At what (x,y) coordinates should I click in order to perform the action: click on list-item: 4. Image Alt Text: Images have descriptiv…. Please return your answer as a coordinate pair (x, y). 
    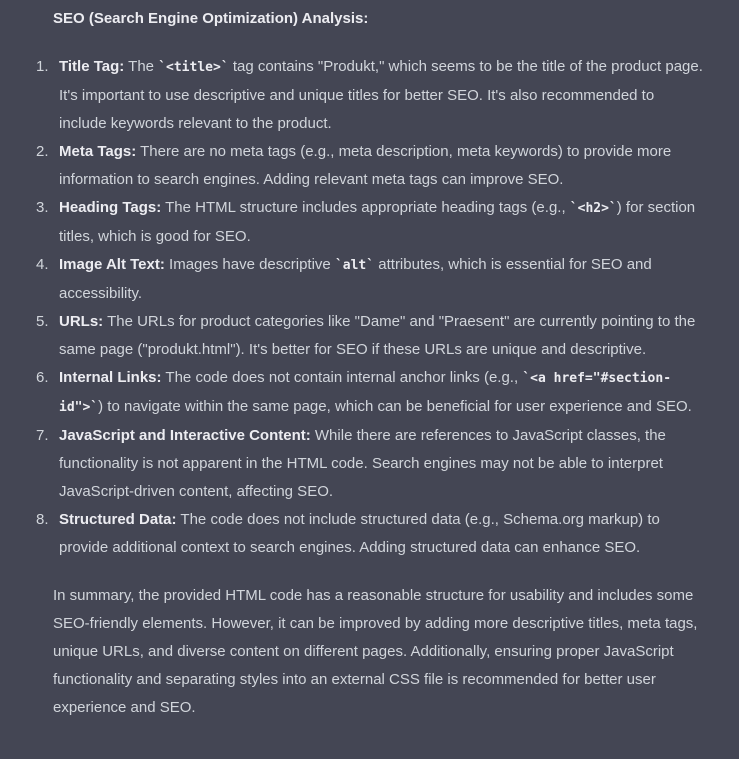
    Looking at the image, I should click on (370, 279).